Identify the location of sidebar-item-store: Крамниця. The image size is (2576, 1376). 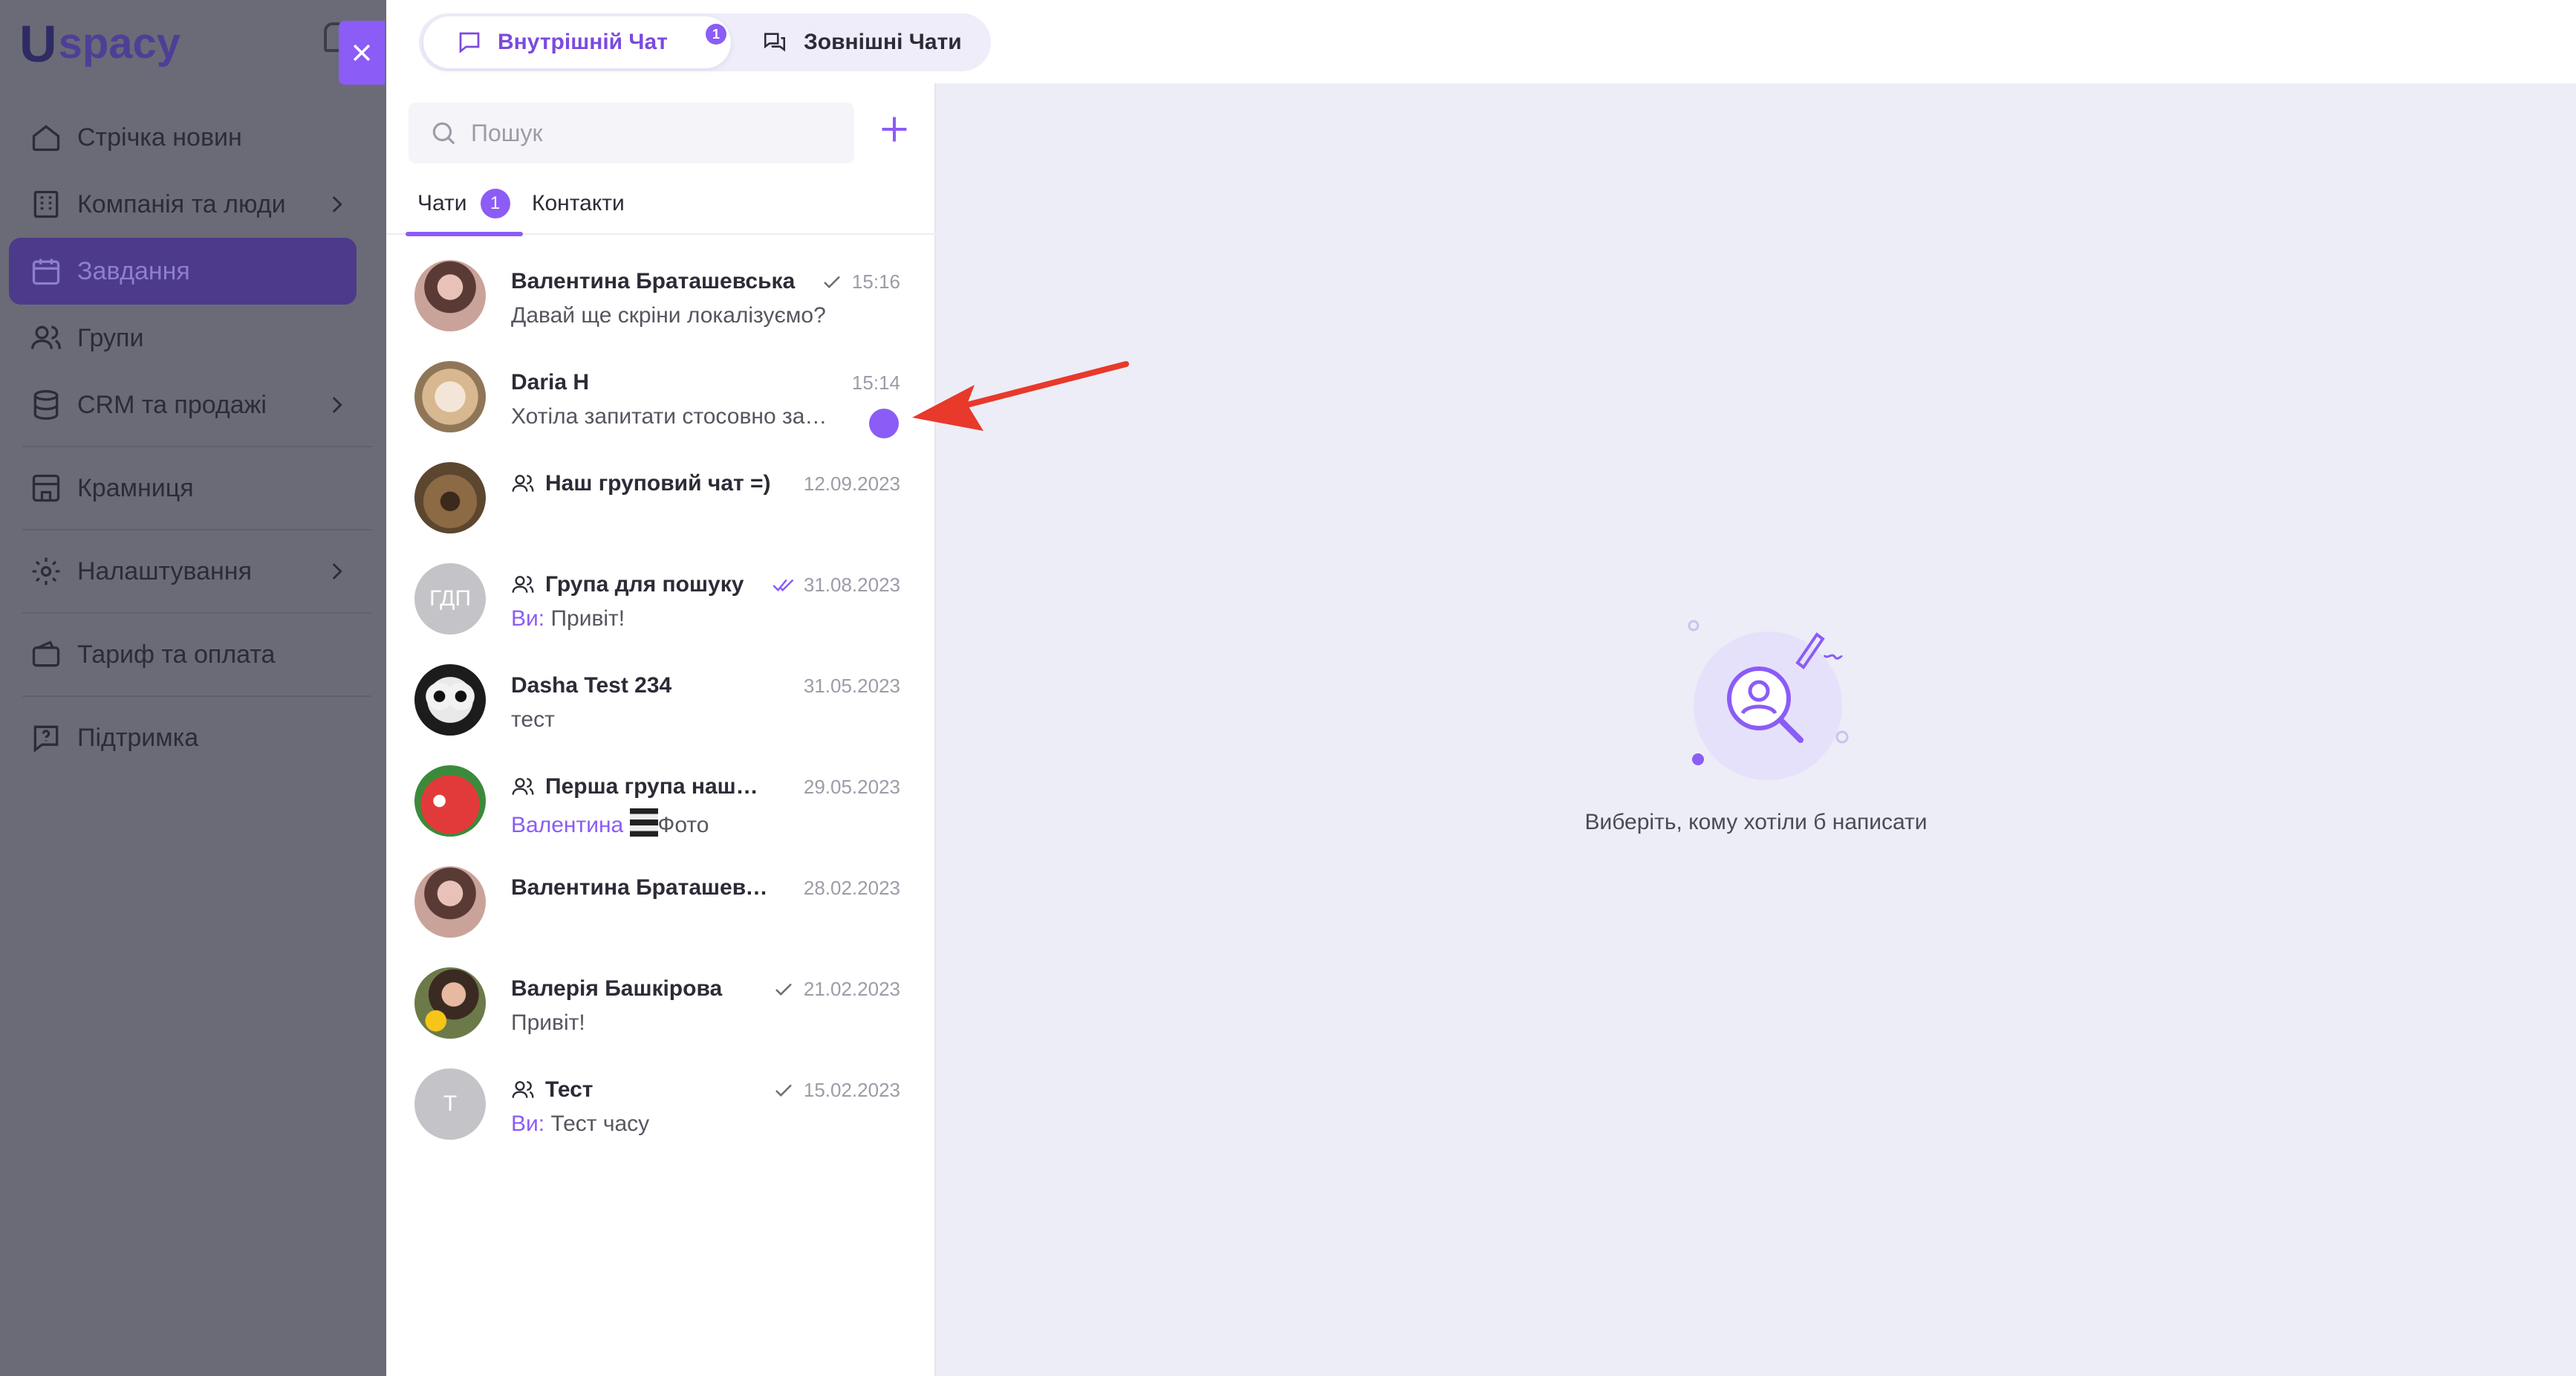
(193, 488).